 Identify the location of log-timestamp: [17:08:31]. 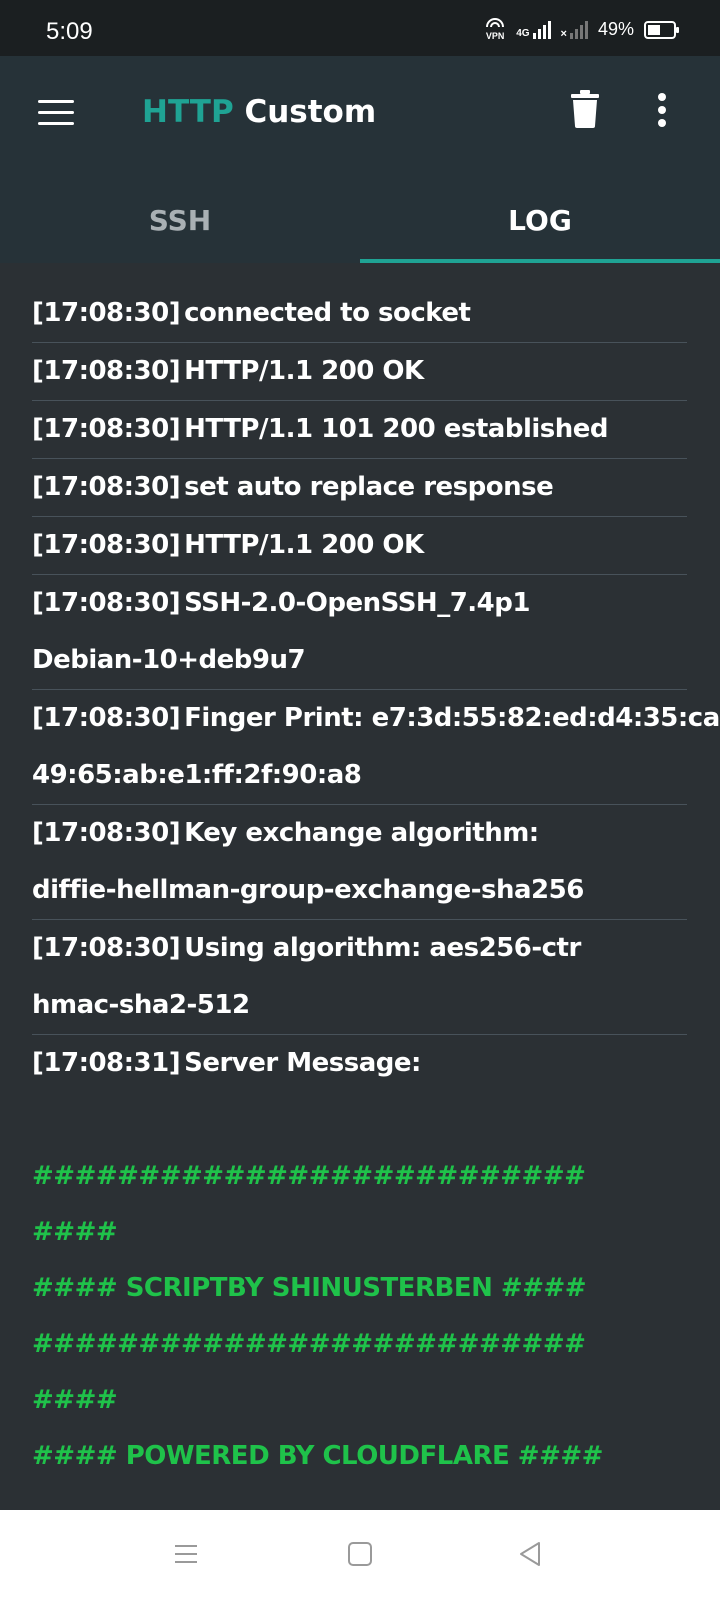
(106, 1063).